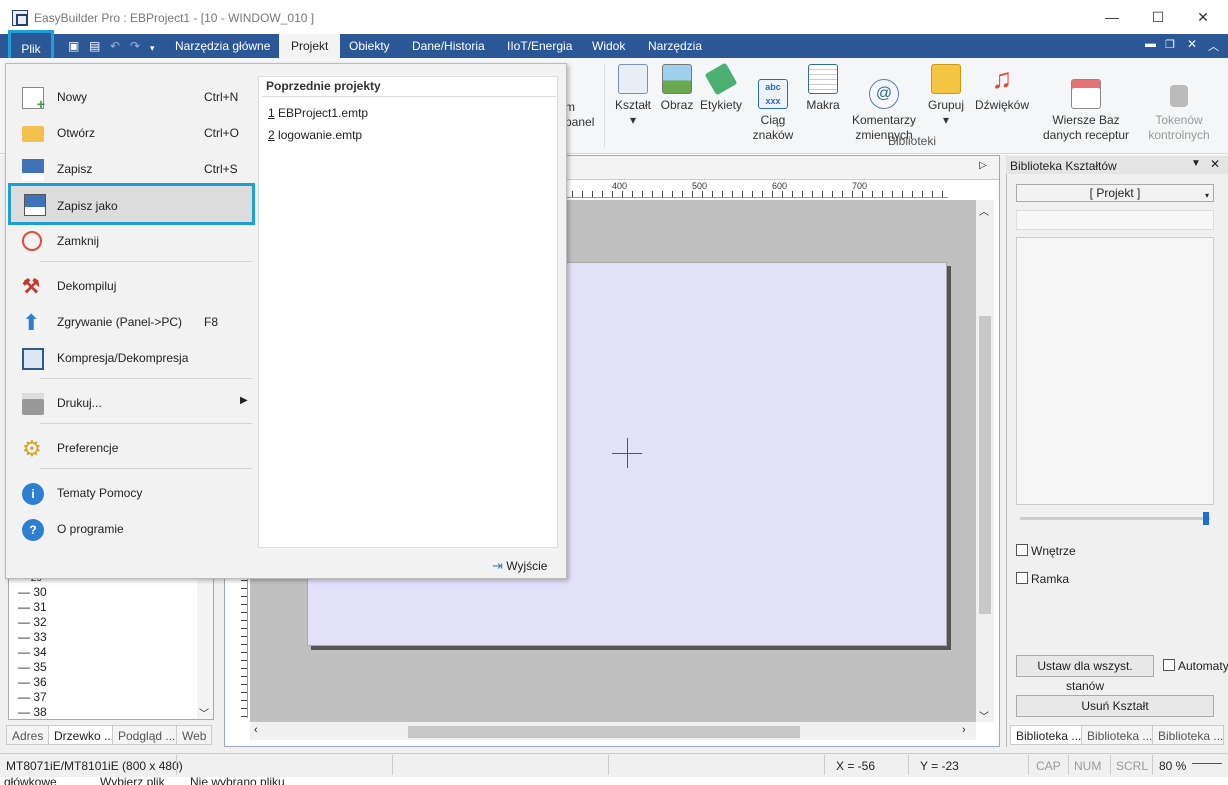 The height and width of the screenshot is (785, 1228). What do you see at coordinates (1215, 164) in the screenshot?
I see `panel-close-icon: ✕` at bounding box center [1215, 164].